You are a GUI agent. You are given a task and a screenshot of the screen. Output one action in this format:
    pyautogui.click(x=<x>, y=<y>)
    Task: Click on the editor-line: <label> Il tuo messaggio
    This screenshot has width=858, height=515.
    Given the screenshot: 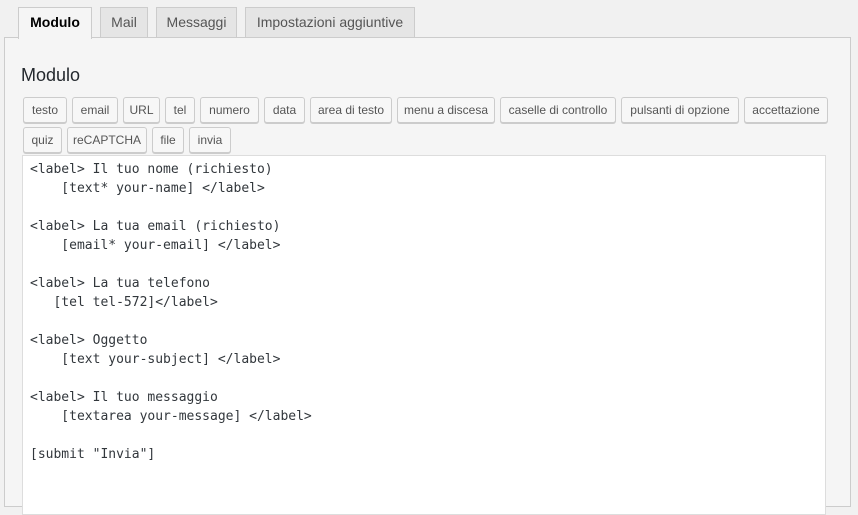 What is the action you would take?
    pyautogui.click(x=124, y=397)
    